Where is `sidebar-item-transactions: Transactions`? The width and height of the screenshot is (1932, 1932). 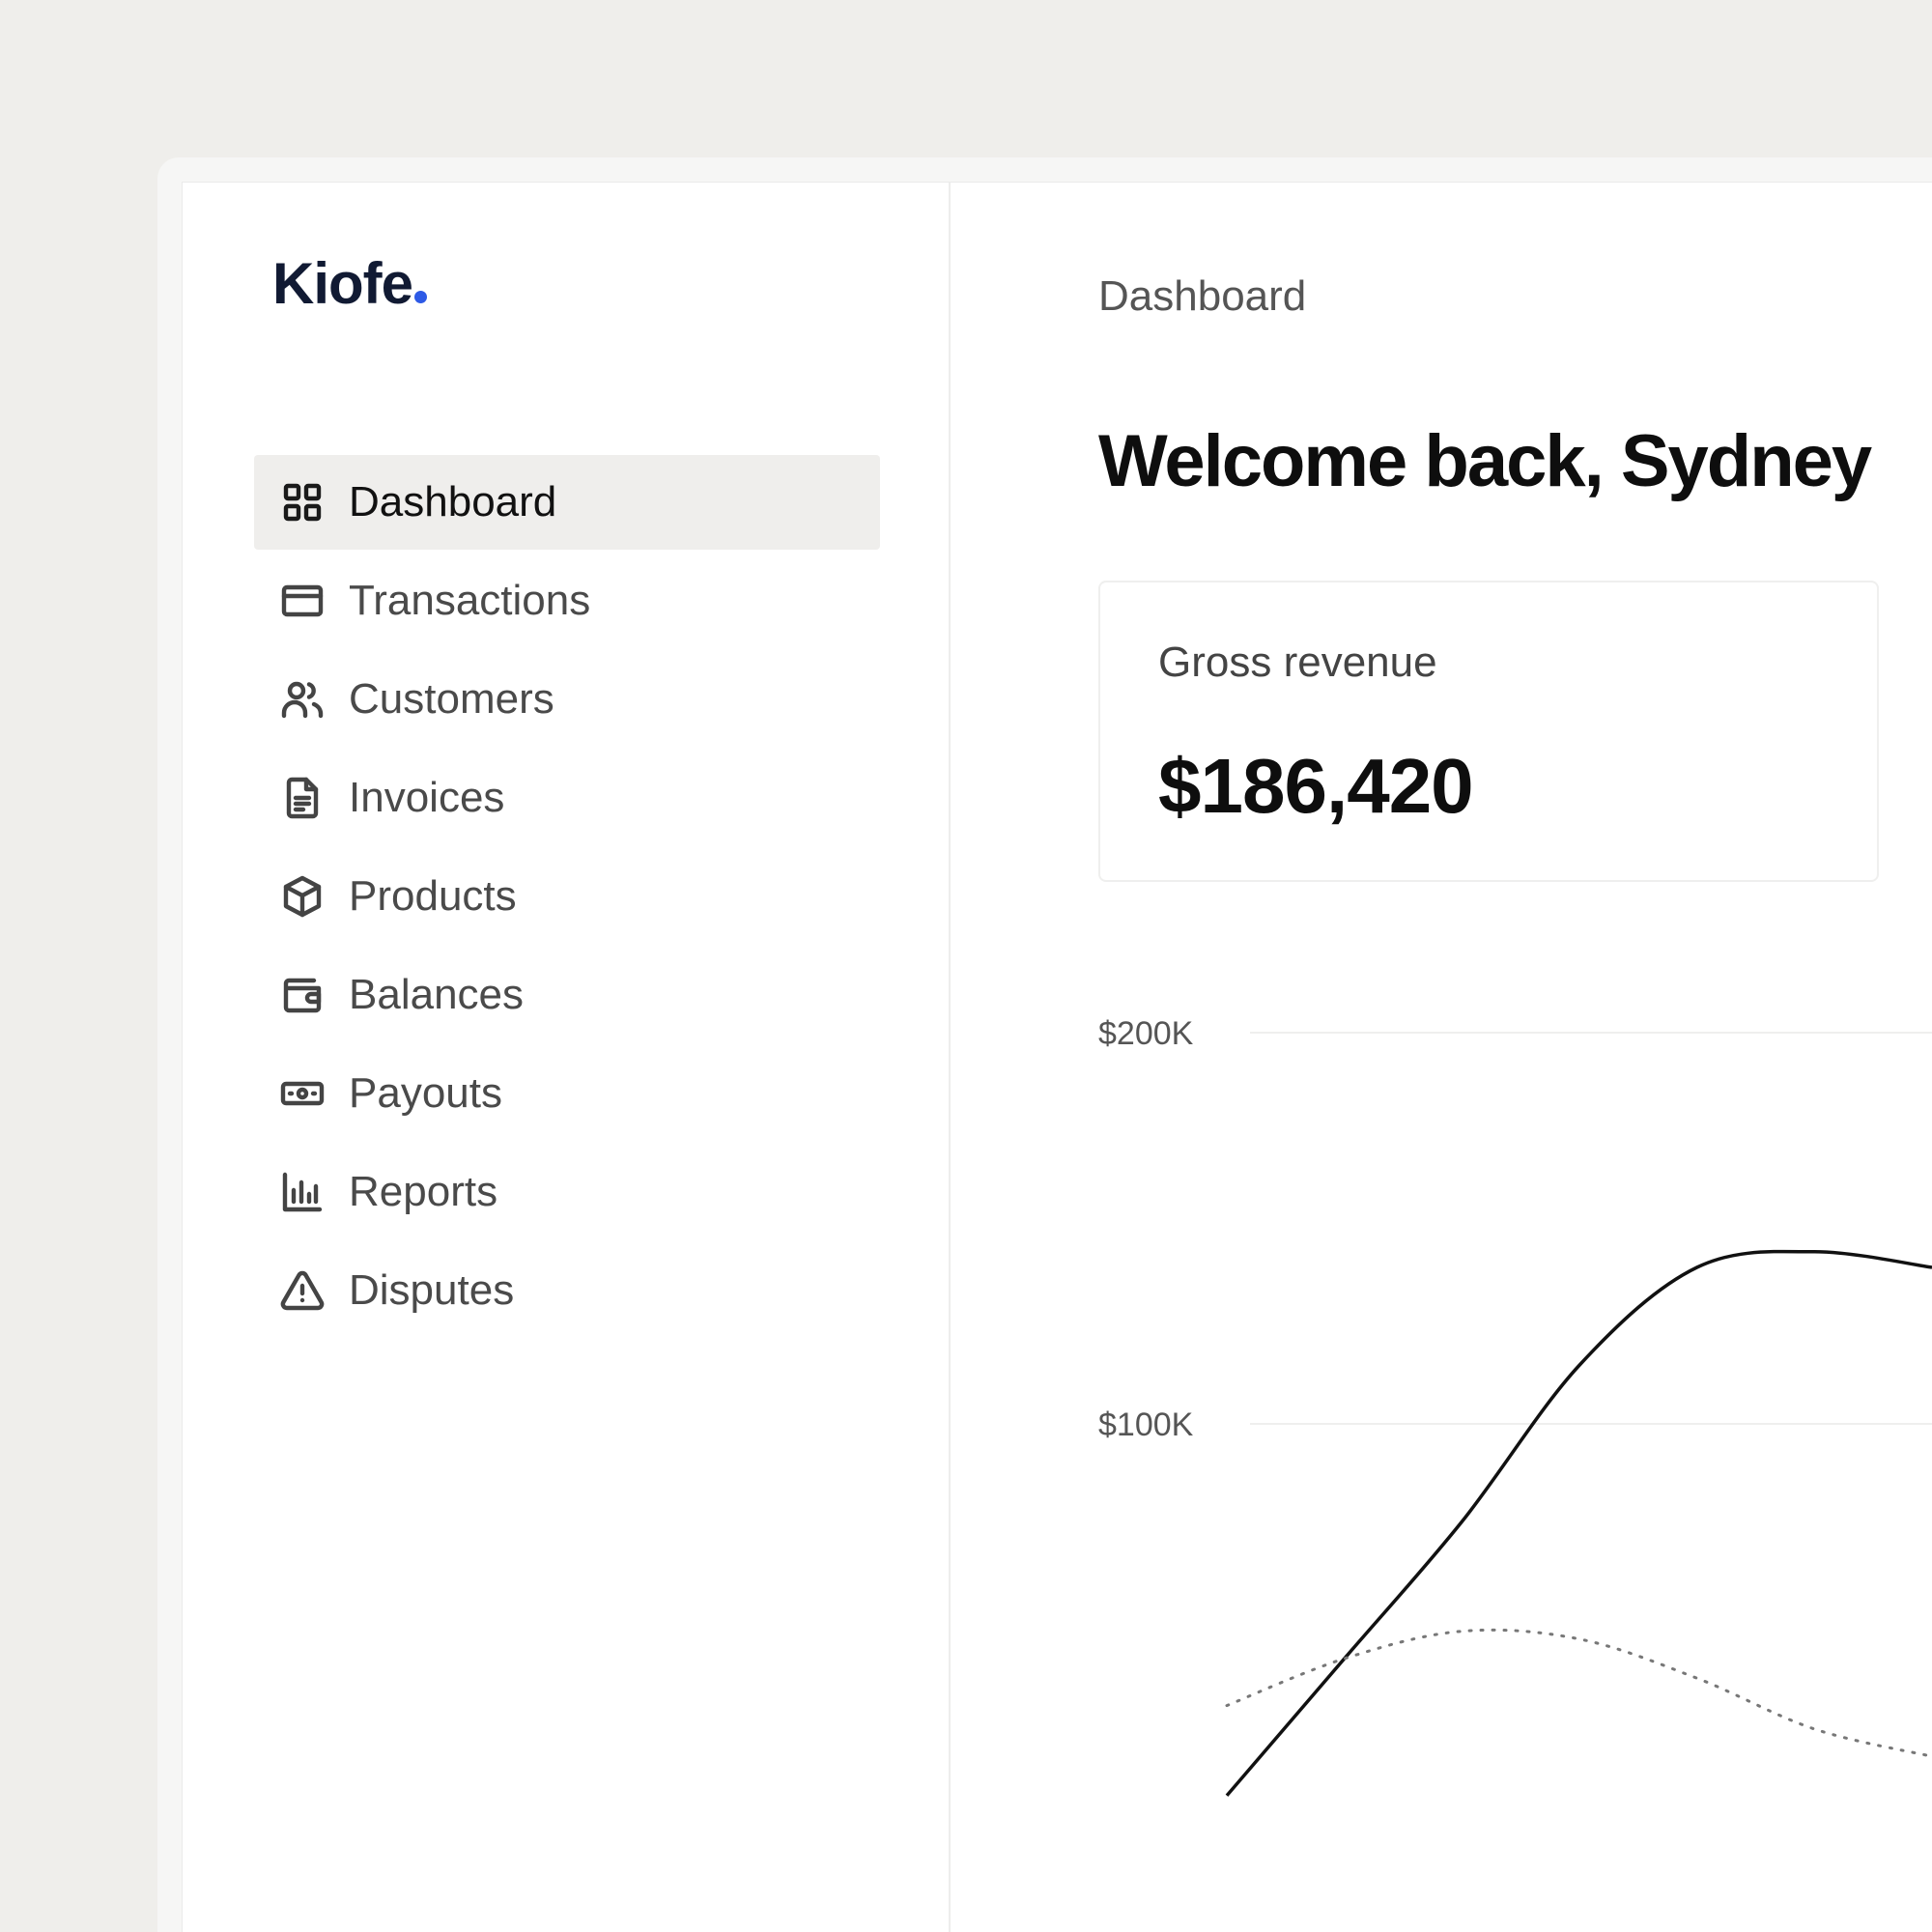
sidebar-item-transactions: Transactions is located at coordinates (567, 601).